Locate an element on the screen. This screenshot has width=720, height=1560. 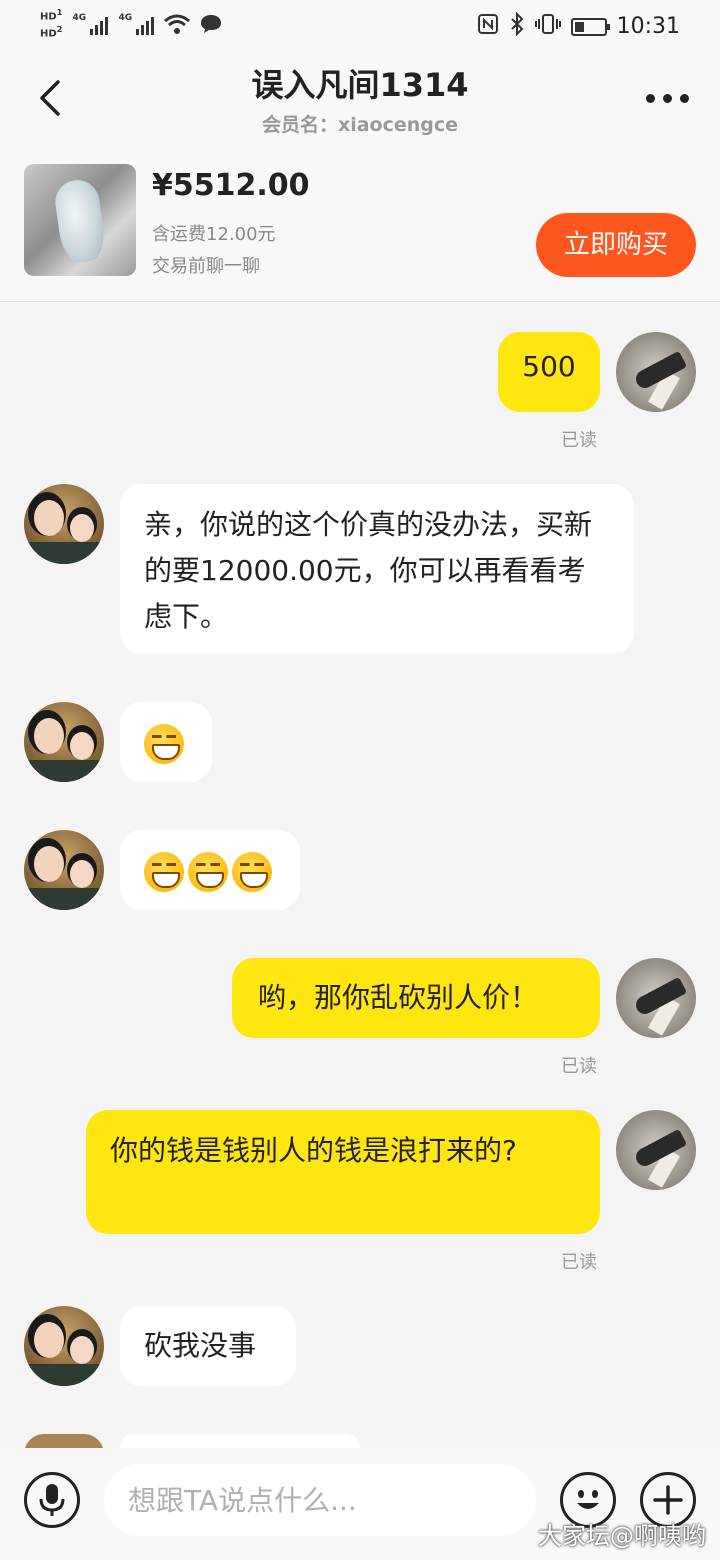
watermark: 大家坛@啊咦哟 is located at coordinates (622, 1536).